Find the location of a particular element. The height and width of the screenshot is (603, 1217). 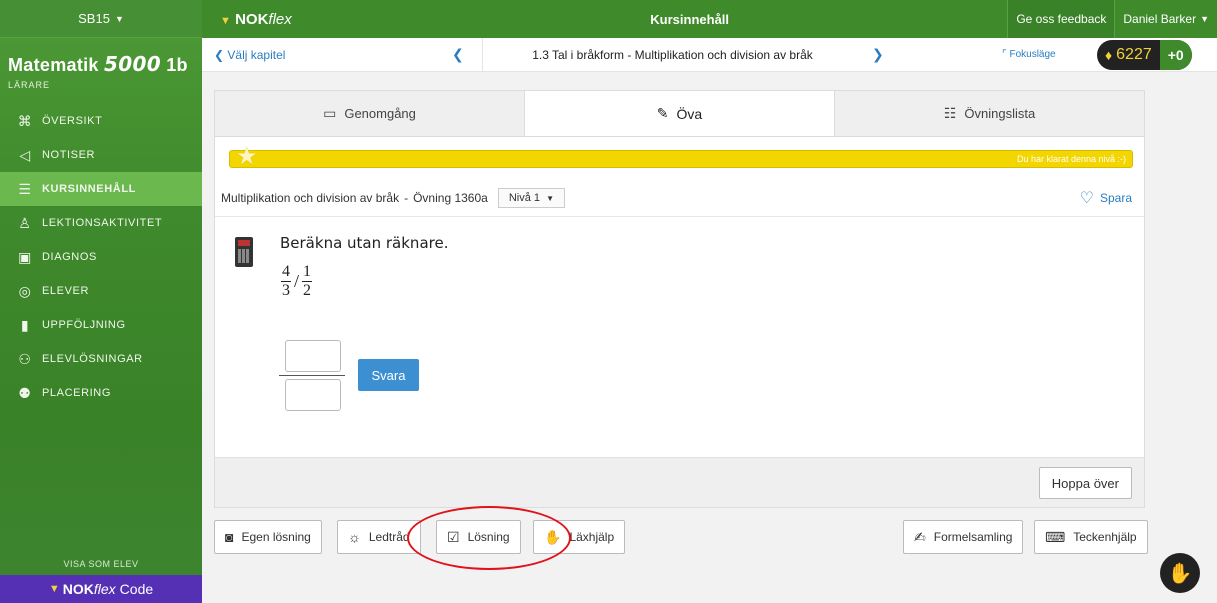

list-icon: ☰ is located at coordinates (25, 188).